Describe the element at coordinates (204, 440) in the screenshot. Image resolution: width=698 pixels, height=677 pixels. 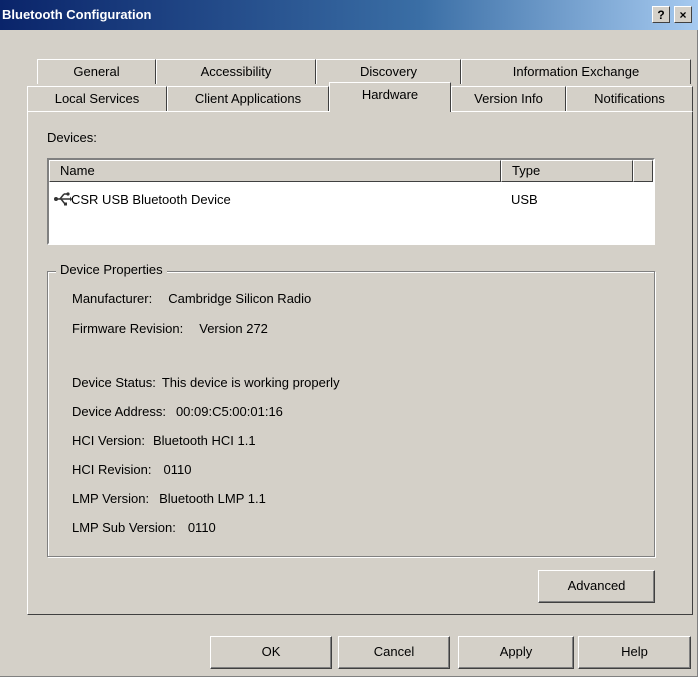
I see `hci-version-value: Bluetooth HCI 1.1` at that location.